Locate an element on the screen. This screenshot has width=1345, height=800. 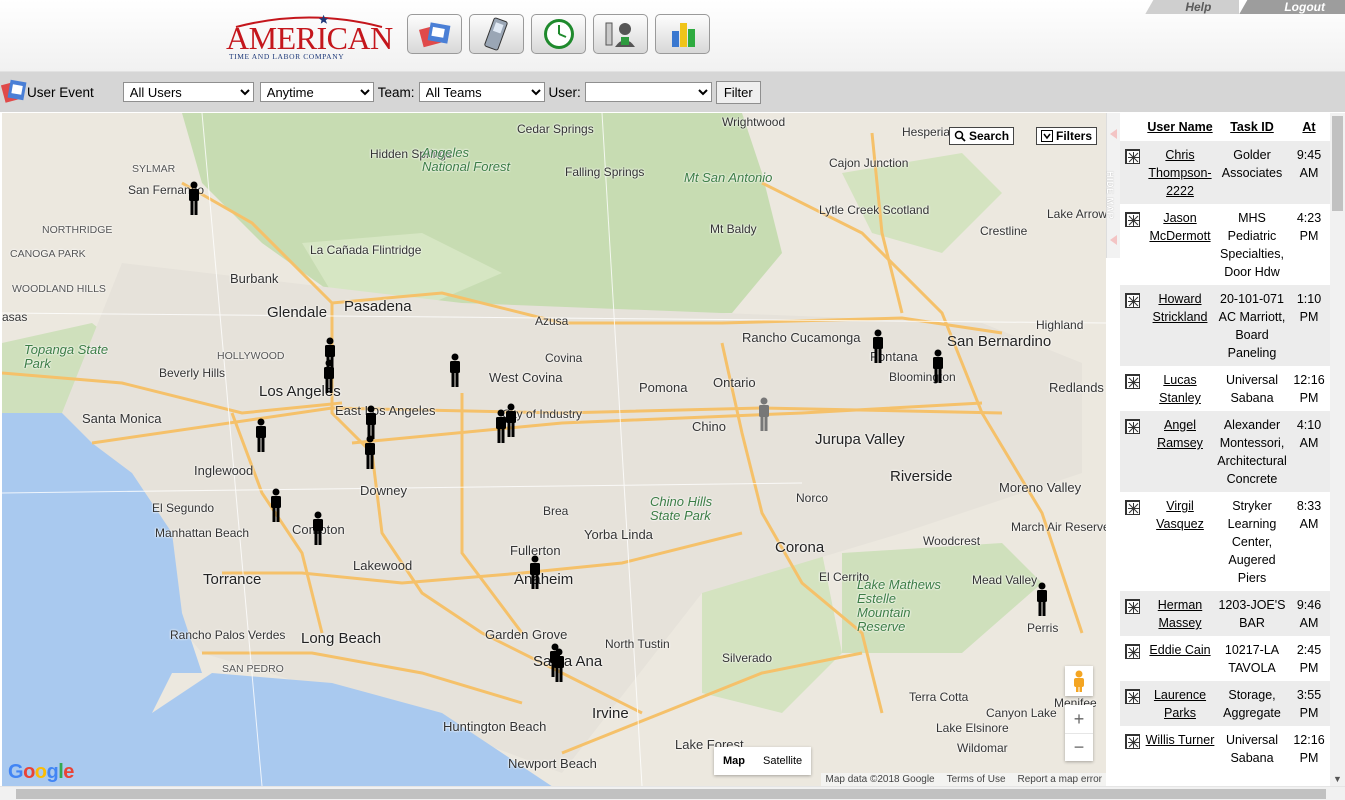
terms-link: Terms of Use is located at coordinates (976, 779).